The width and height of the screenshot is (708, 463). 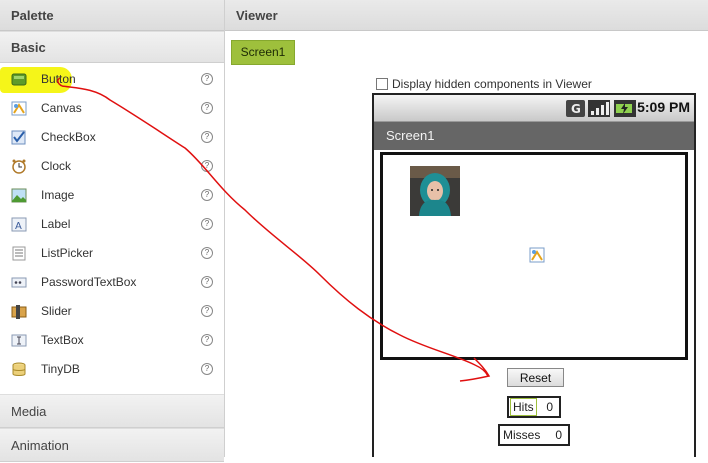 I want to click on image-icon, so click(x=19, y=195).